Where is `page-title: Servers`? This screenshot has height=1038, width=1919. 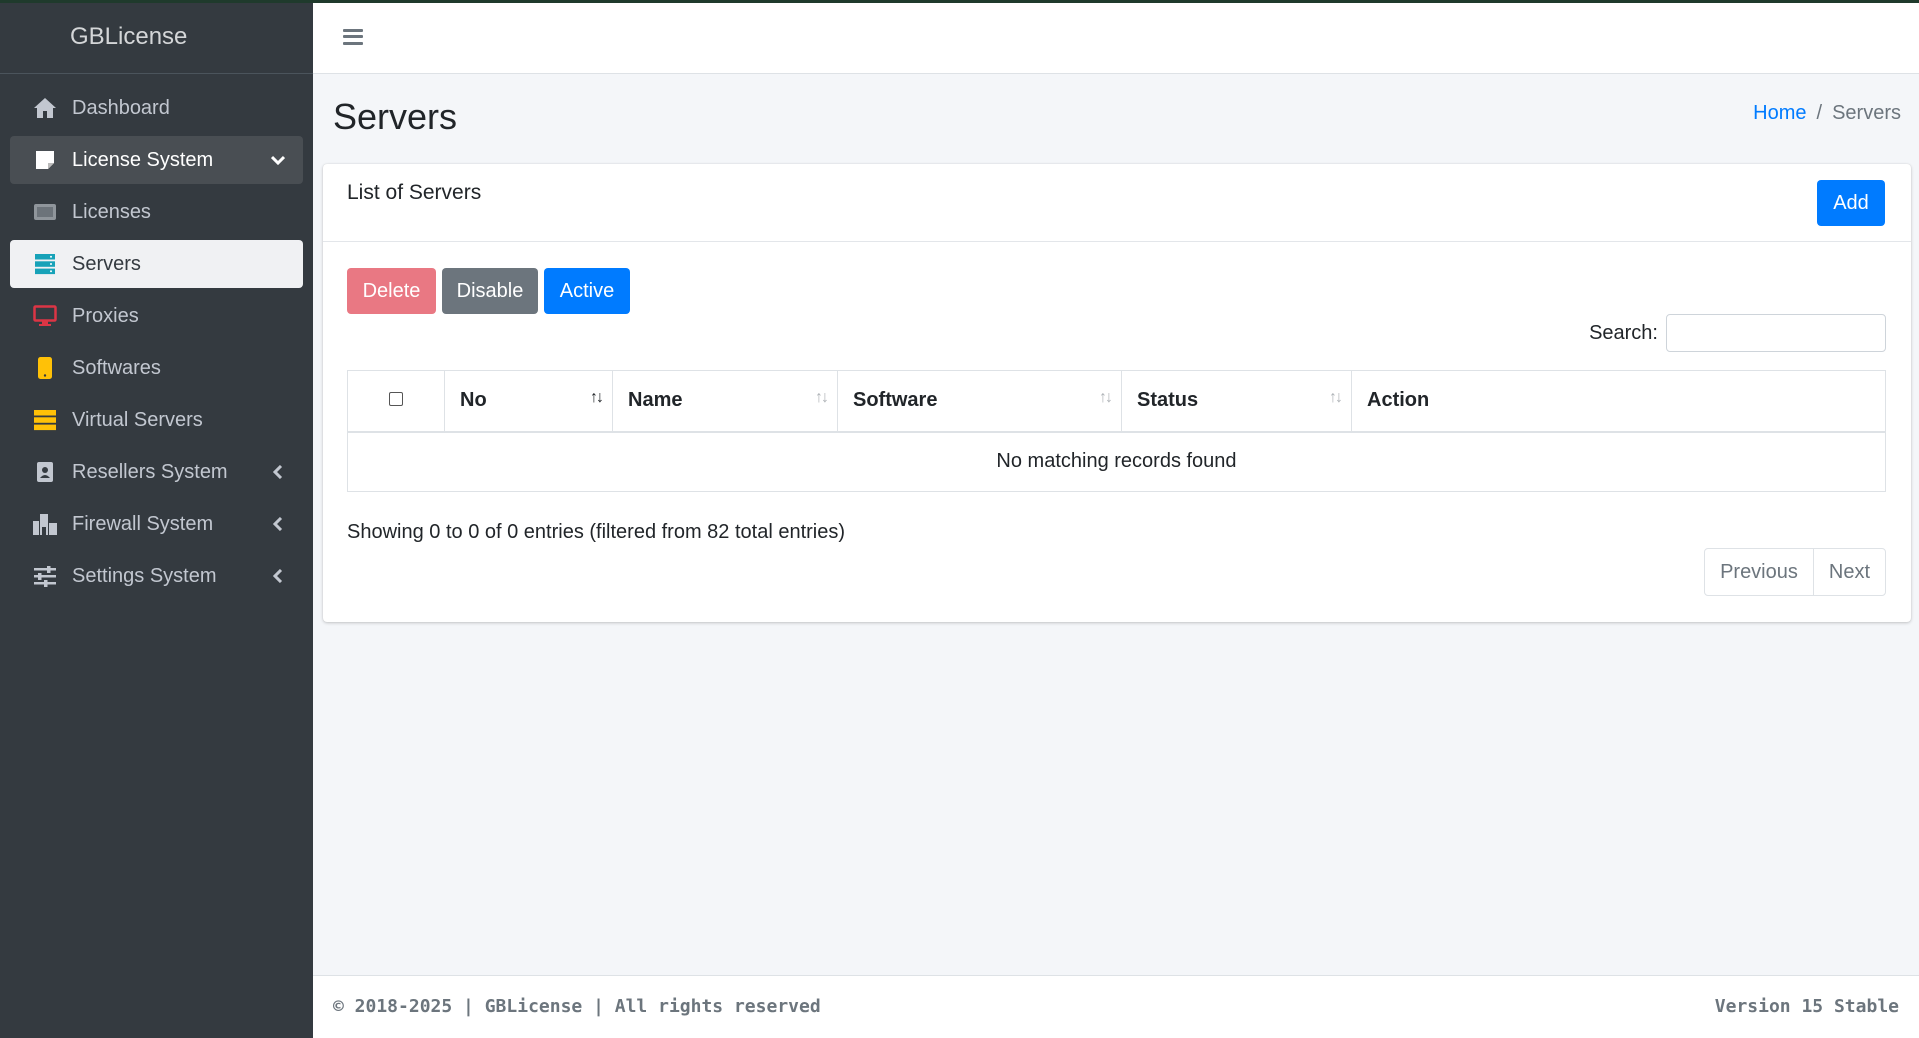 page-title: Servers is located at coordinates (395, 116).